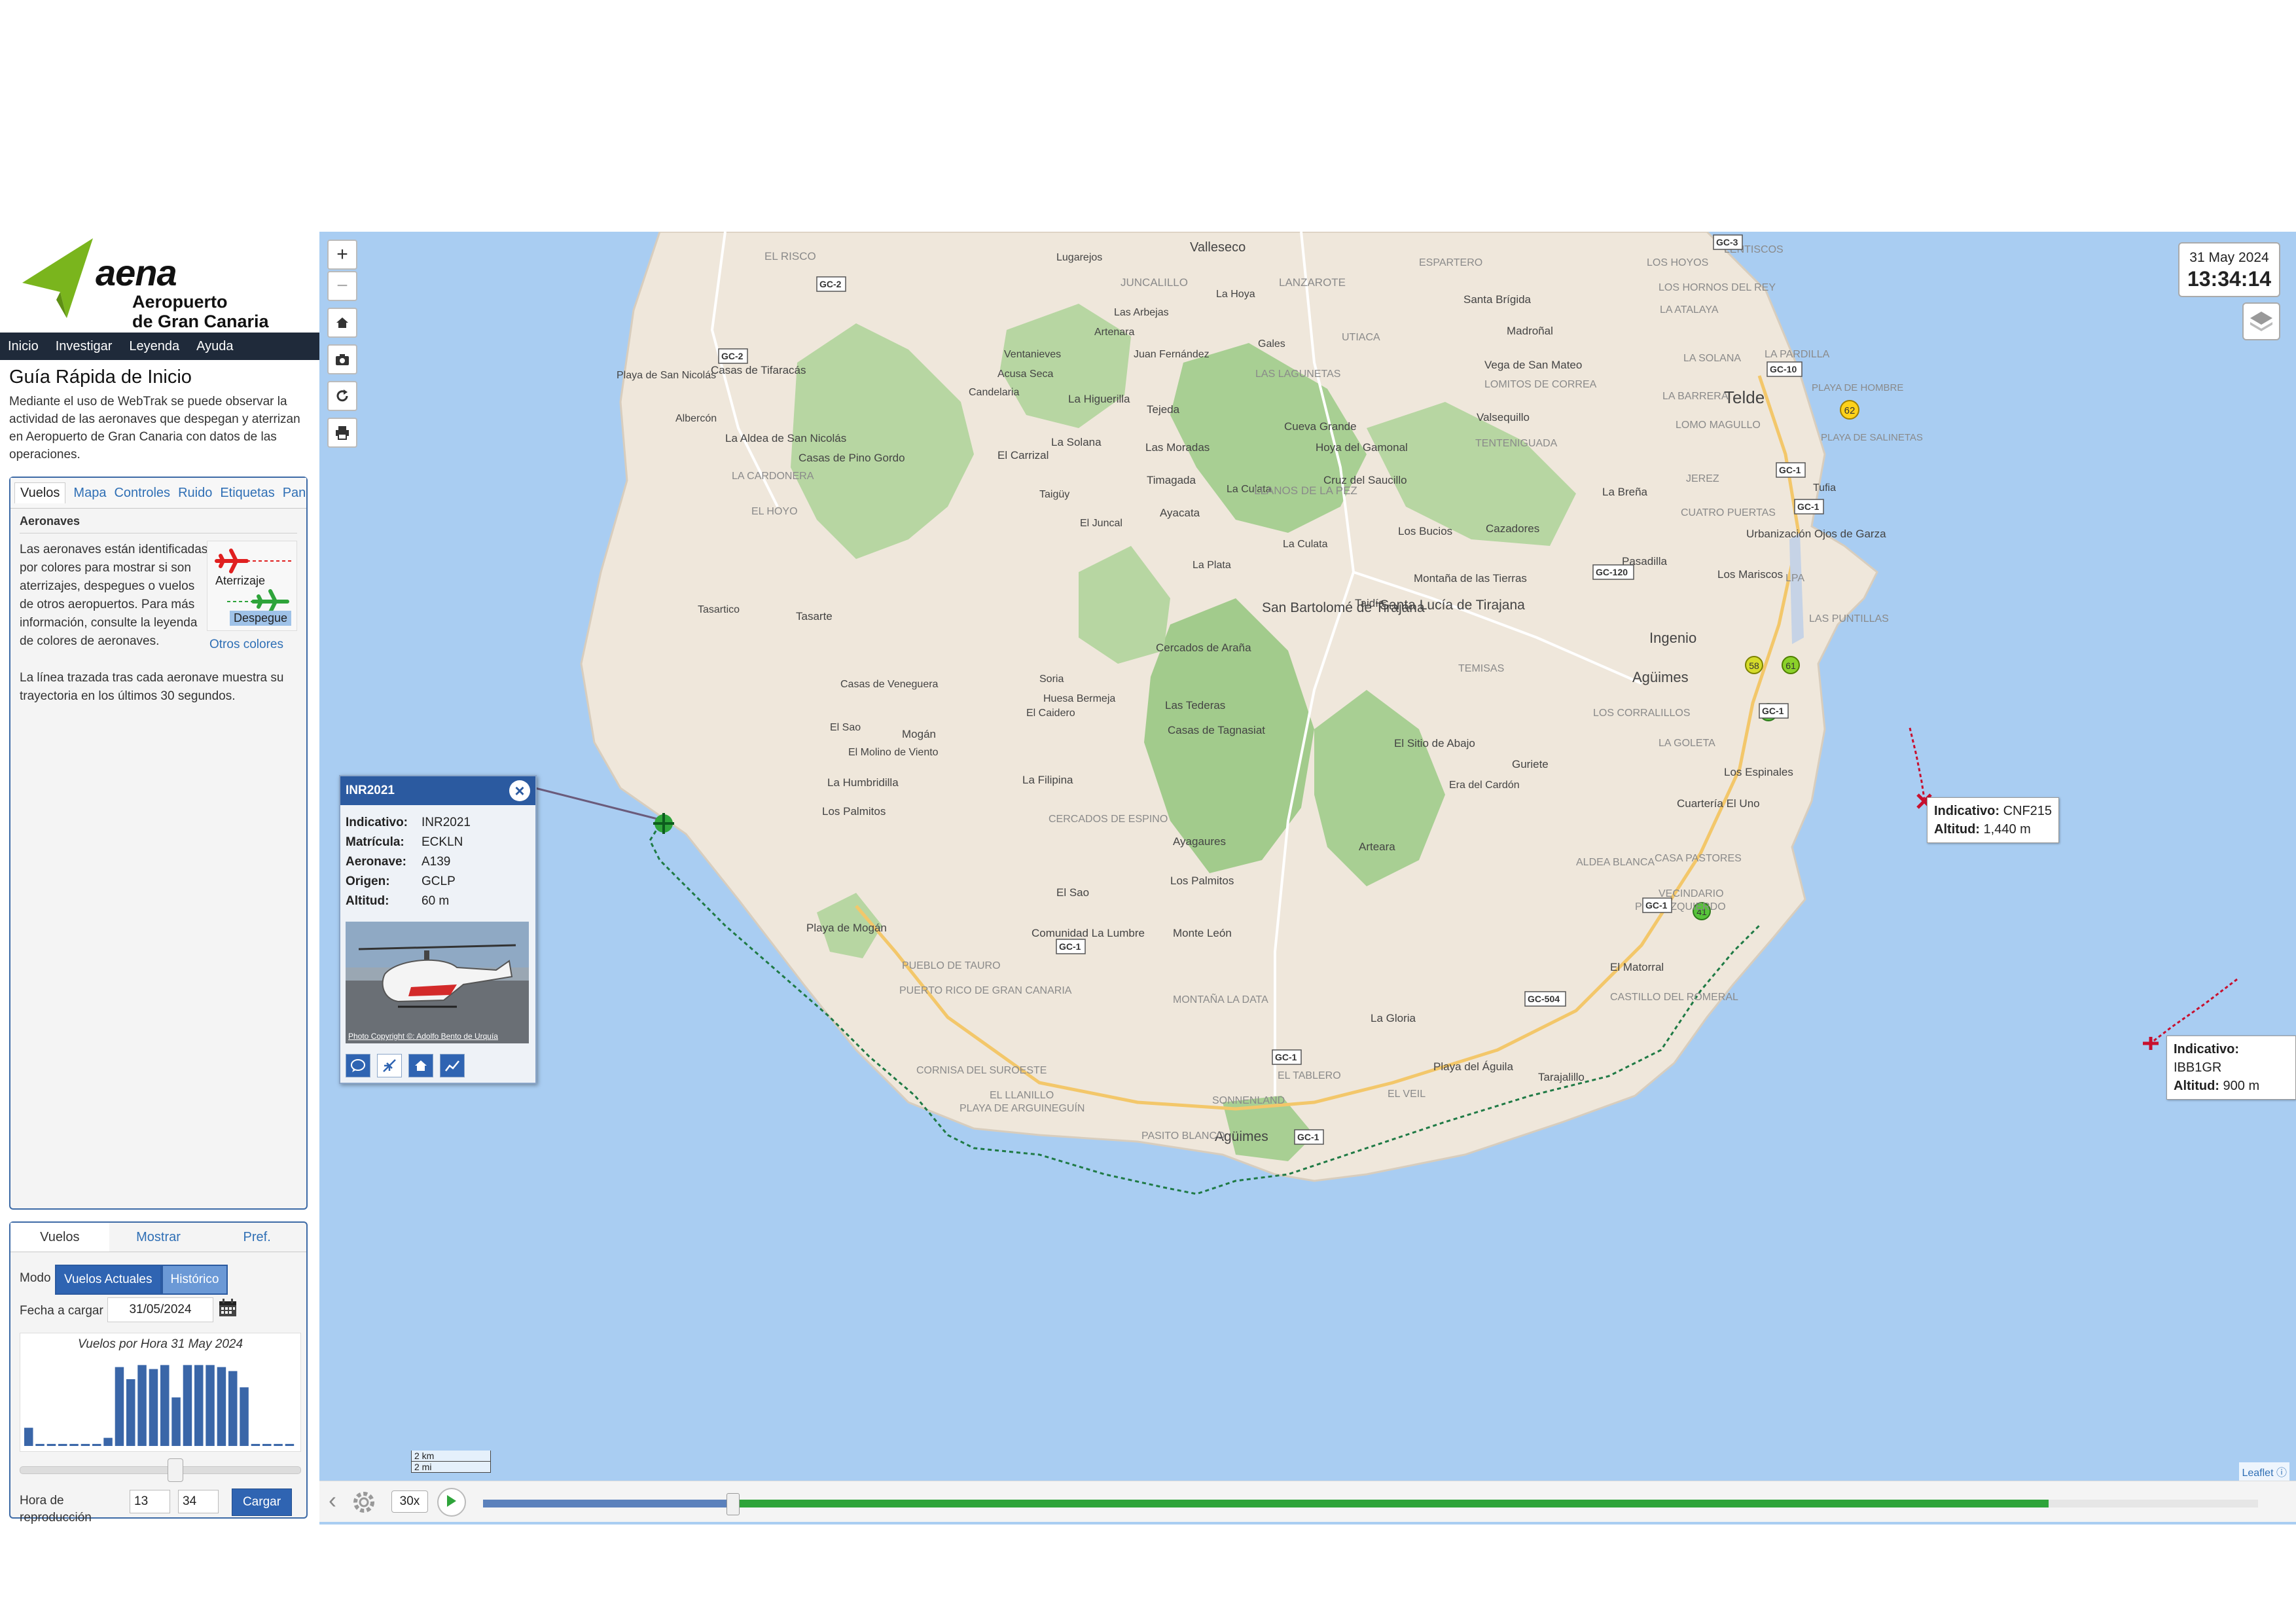 The width and height of the screenshot is (2296, 1624). Describe the element at coordinates (332, 1500) in the screenshot. I see `chevron-left-icon: ‹` at that location.